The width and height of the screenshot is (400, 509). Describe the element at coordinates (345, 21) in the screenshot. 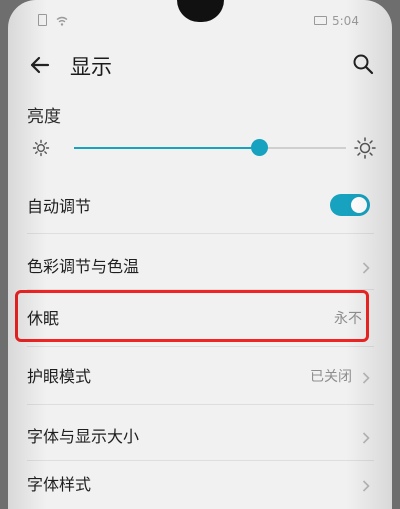

I see `status-time: 5:04` at that location.